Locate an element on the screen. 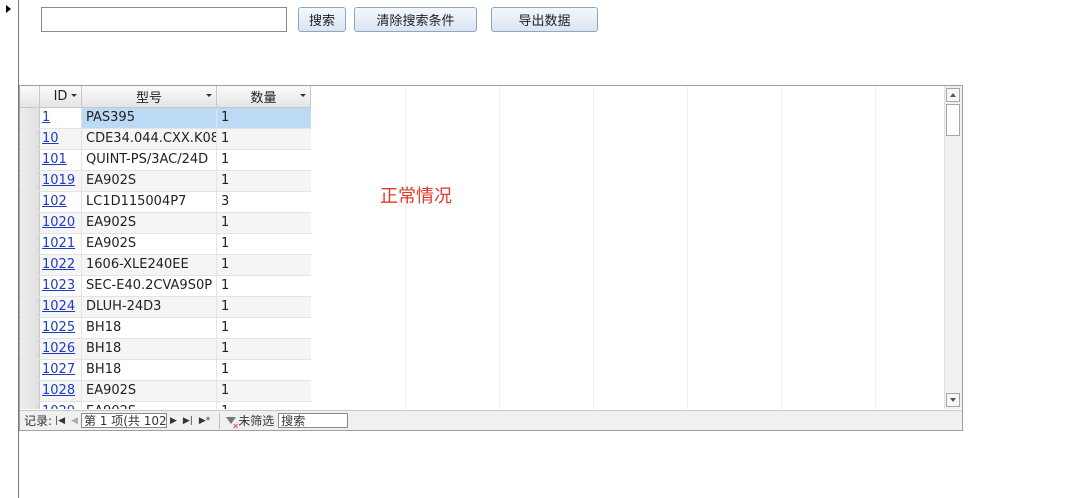 The image size is (1085, 498). table-row: 101 QUINT-PS/3AC/24D 1 is located at coordinates (165, 160).